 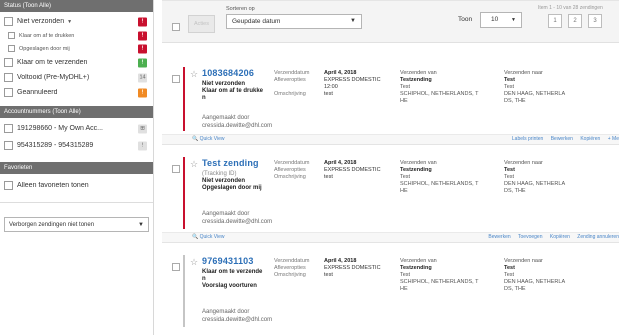 What do you see at coordinates (53, 77) in the screenshot?
I see `filter-label: Voltooid (Pre-MyDHL+)` at bounding box center [53, 77].